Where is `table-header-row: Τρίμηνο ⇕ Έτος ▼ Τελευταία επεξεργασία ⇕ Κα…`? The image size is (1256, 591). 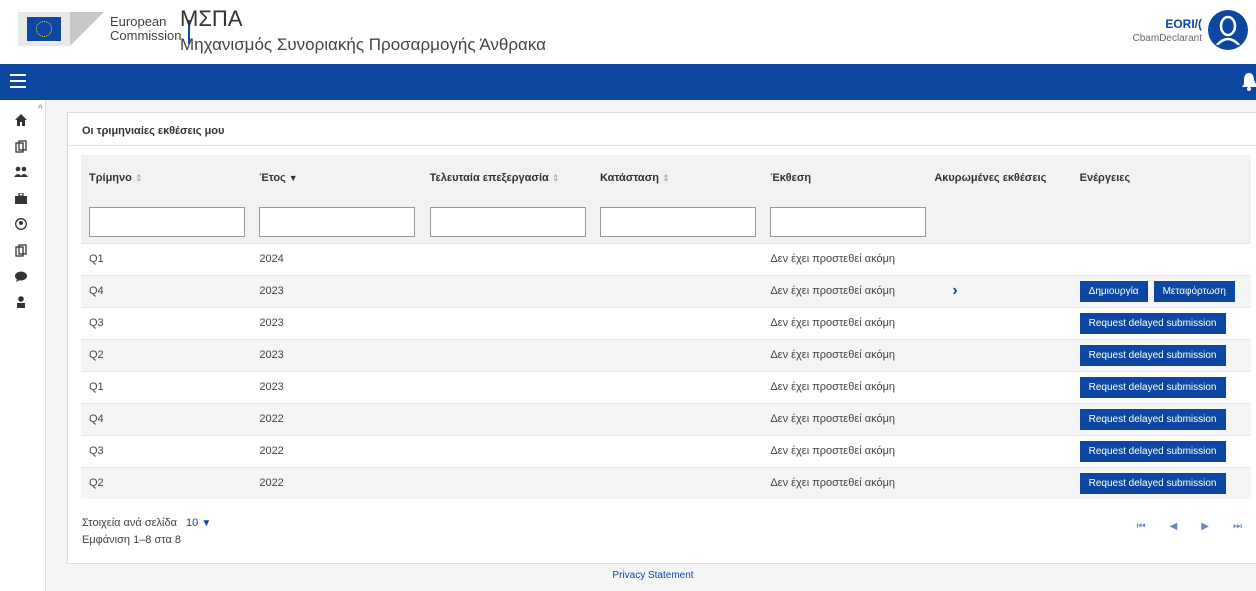 table-header-row: Τρίμηνο ⇕ Έτος ▼ Τελευταία επεξεργασία ⇕ Κα… is located at coordinates (666, 178).